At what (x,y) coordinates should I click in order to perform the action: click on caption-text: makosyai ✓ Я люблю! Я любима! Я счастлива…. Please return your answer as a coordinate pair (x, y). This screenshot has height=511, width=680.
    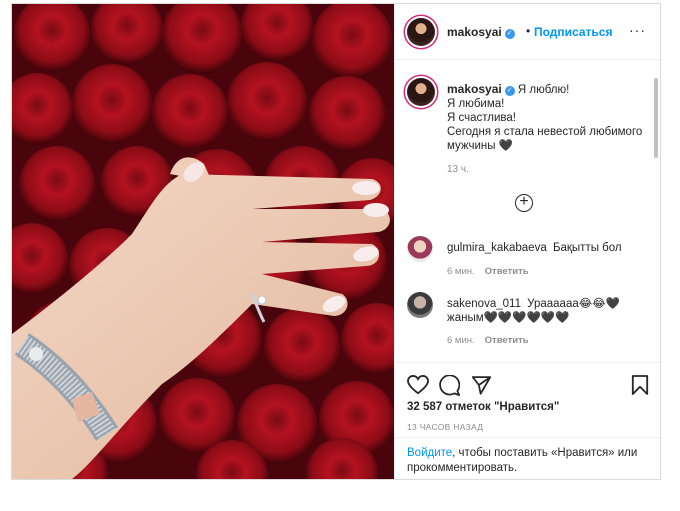
    Looking at the image, I should click on (545, 117).